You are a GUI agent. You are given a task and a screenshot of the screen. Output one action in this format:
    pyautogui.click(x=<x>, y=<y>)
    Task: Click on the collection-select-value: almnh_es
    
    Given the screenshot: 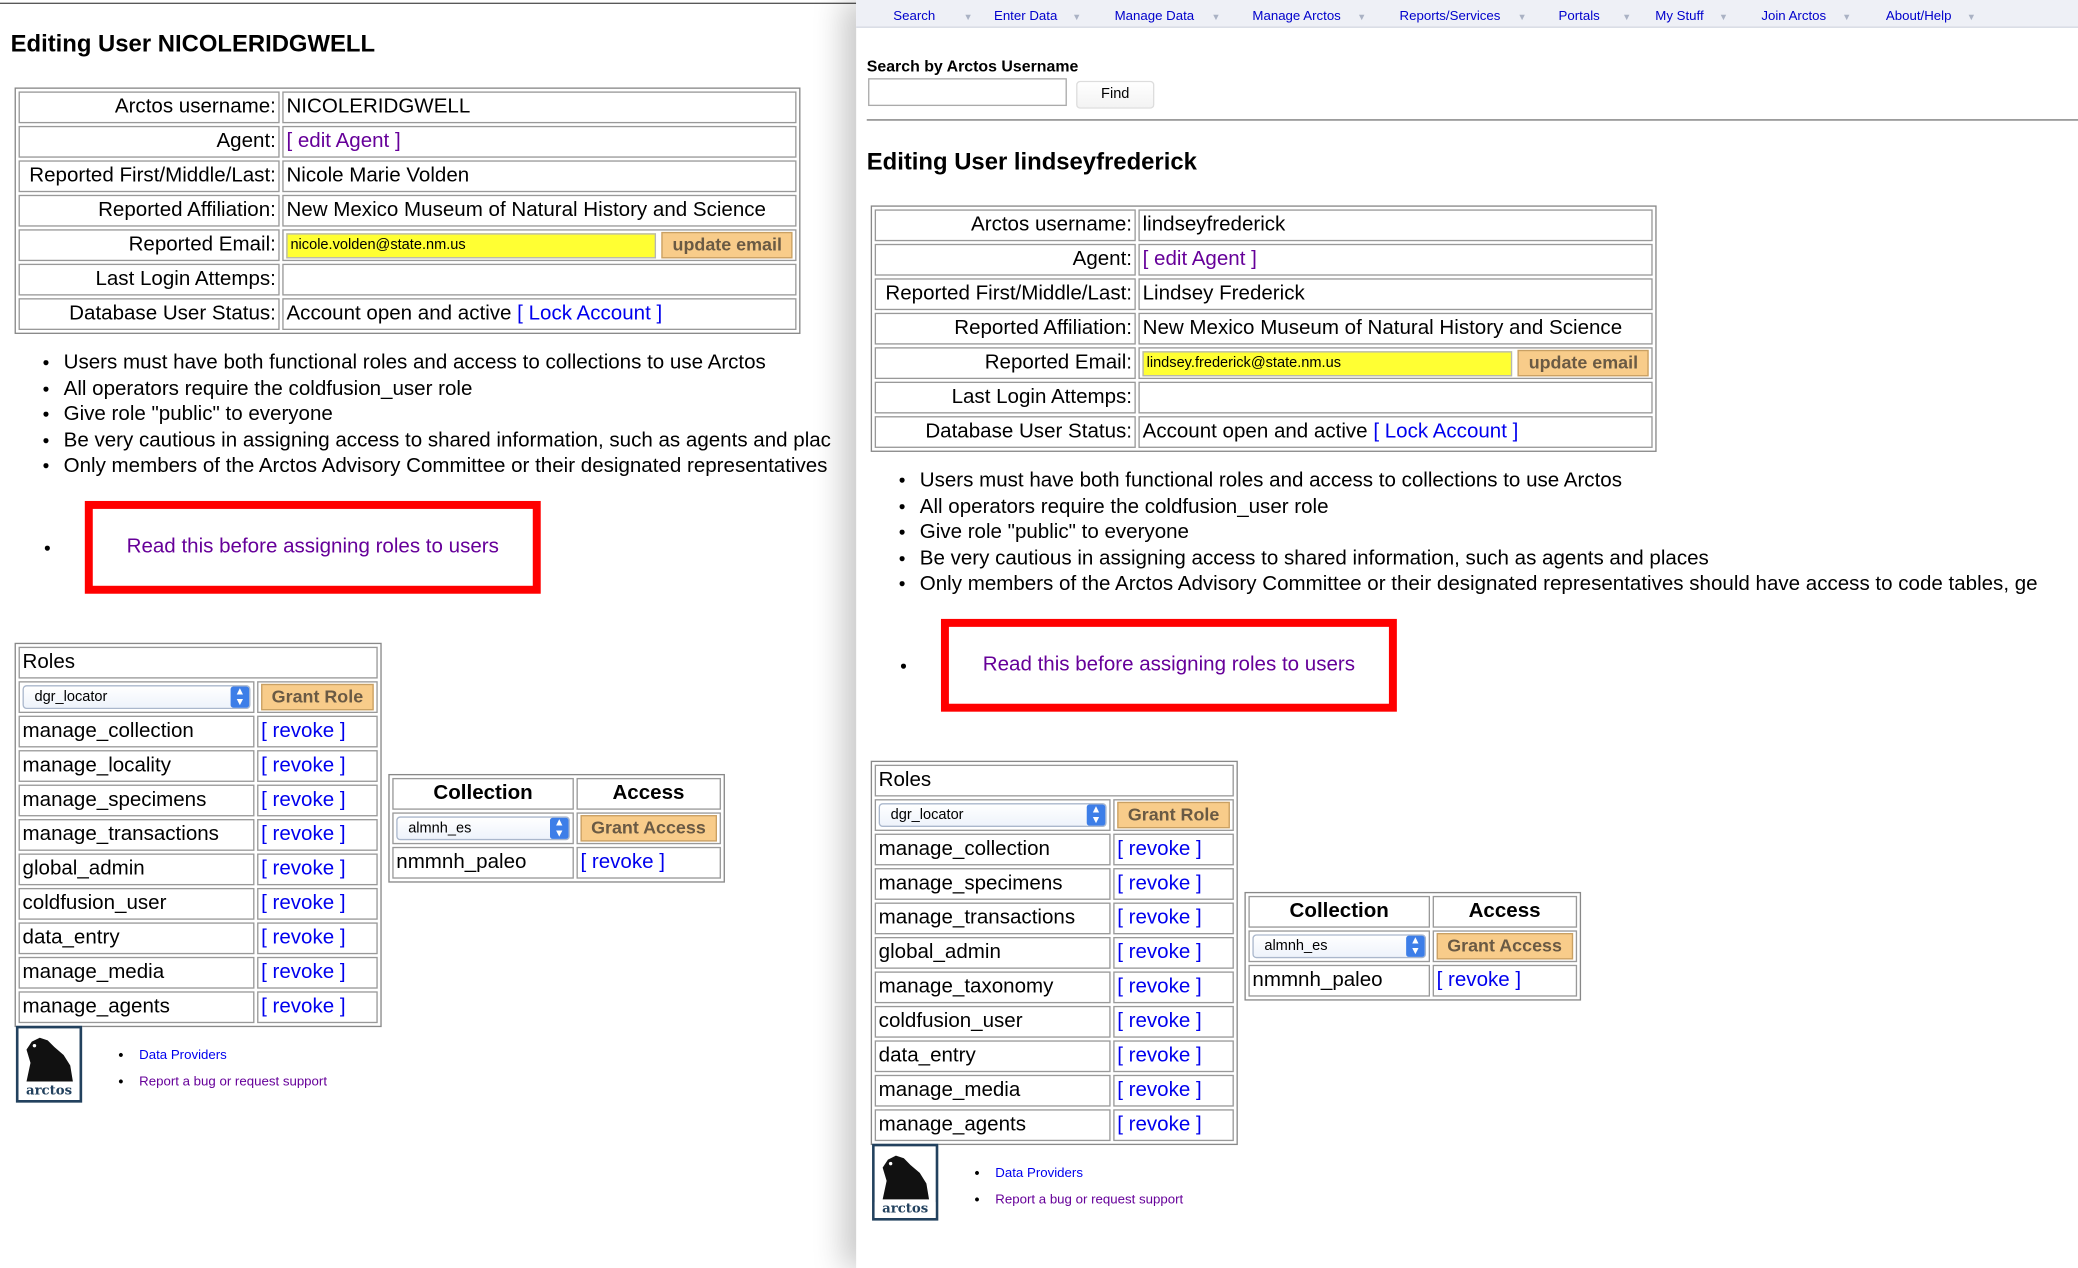 What is the action you would take?
    pyautogui.click(x=1296, y=946)
    